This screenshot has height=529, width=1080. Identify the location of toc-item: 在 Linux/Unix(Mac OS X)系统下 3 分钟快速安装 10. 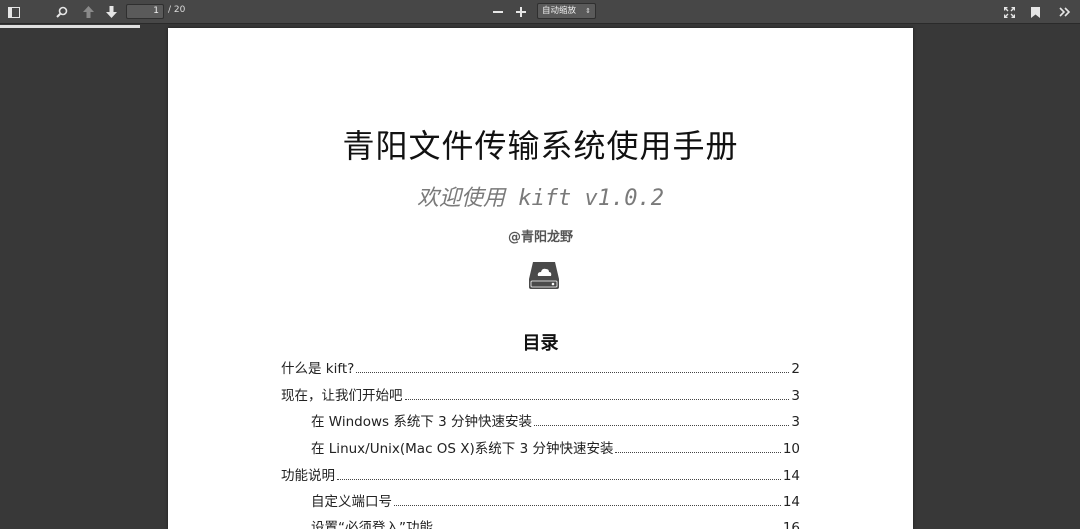
(555, 447).